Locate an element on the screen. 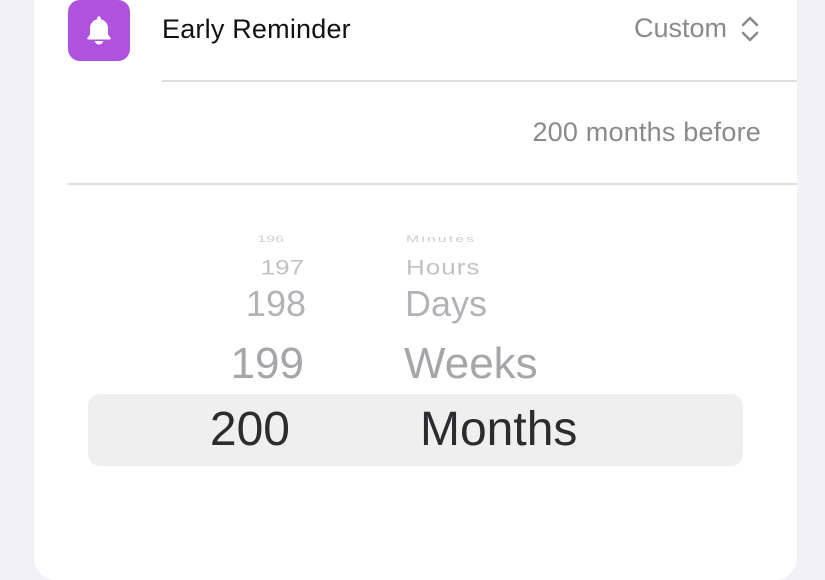  bell-icon-tile is located at coordinates (99, 30).